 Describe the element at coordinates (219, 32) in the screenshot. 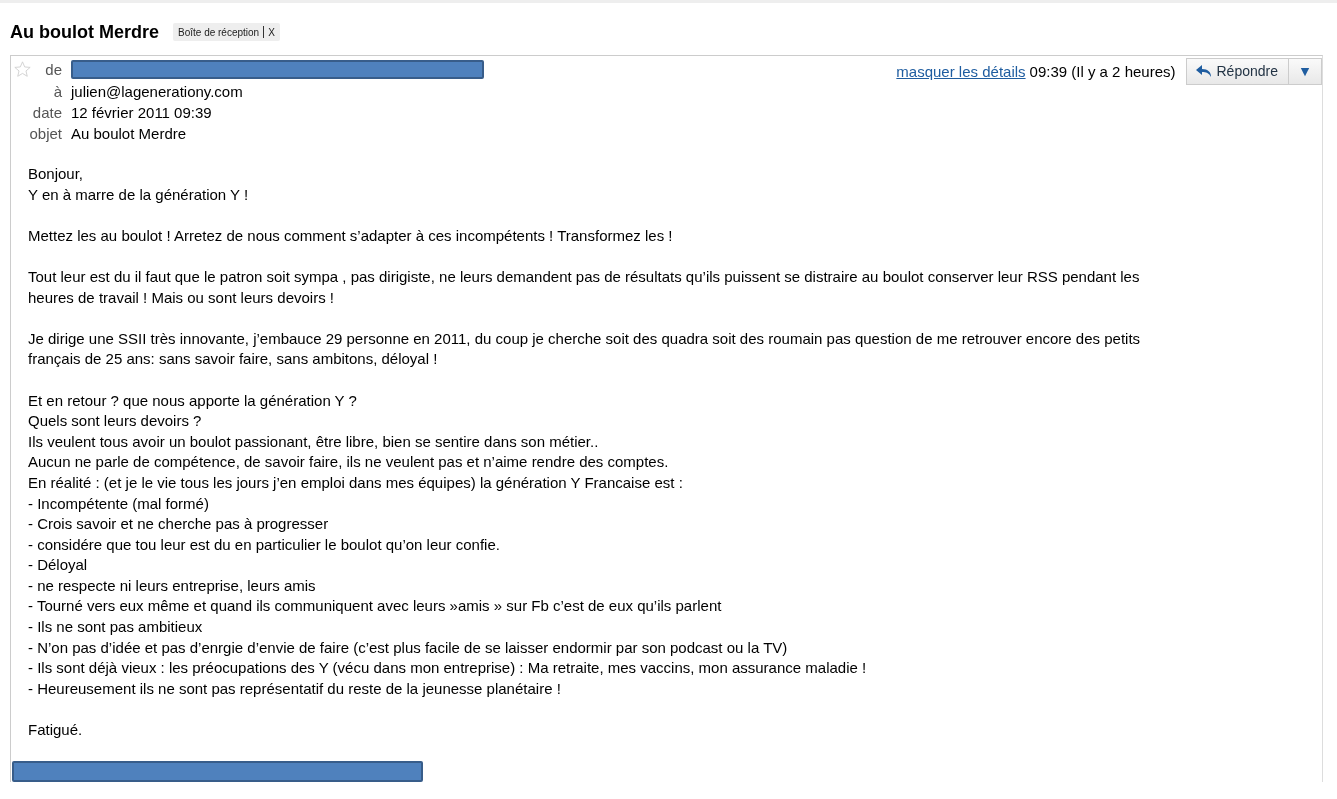

I see `label-text: Boîte de réception` at that location.